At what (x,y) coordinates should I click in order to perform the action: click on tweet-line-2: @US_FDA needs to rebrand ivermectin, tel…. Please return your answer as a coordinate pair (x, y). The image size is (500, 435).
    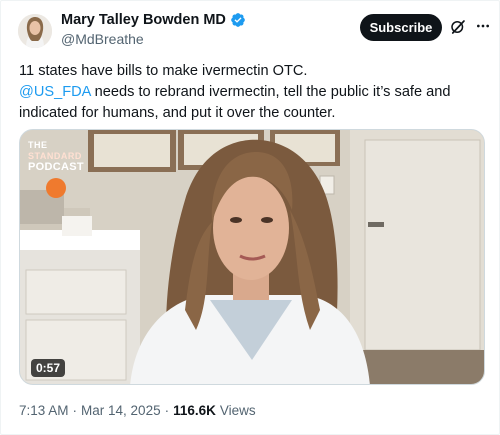
    Looking at the image, I should click on (254, 103).